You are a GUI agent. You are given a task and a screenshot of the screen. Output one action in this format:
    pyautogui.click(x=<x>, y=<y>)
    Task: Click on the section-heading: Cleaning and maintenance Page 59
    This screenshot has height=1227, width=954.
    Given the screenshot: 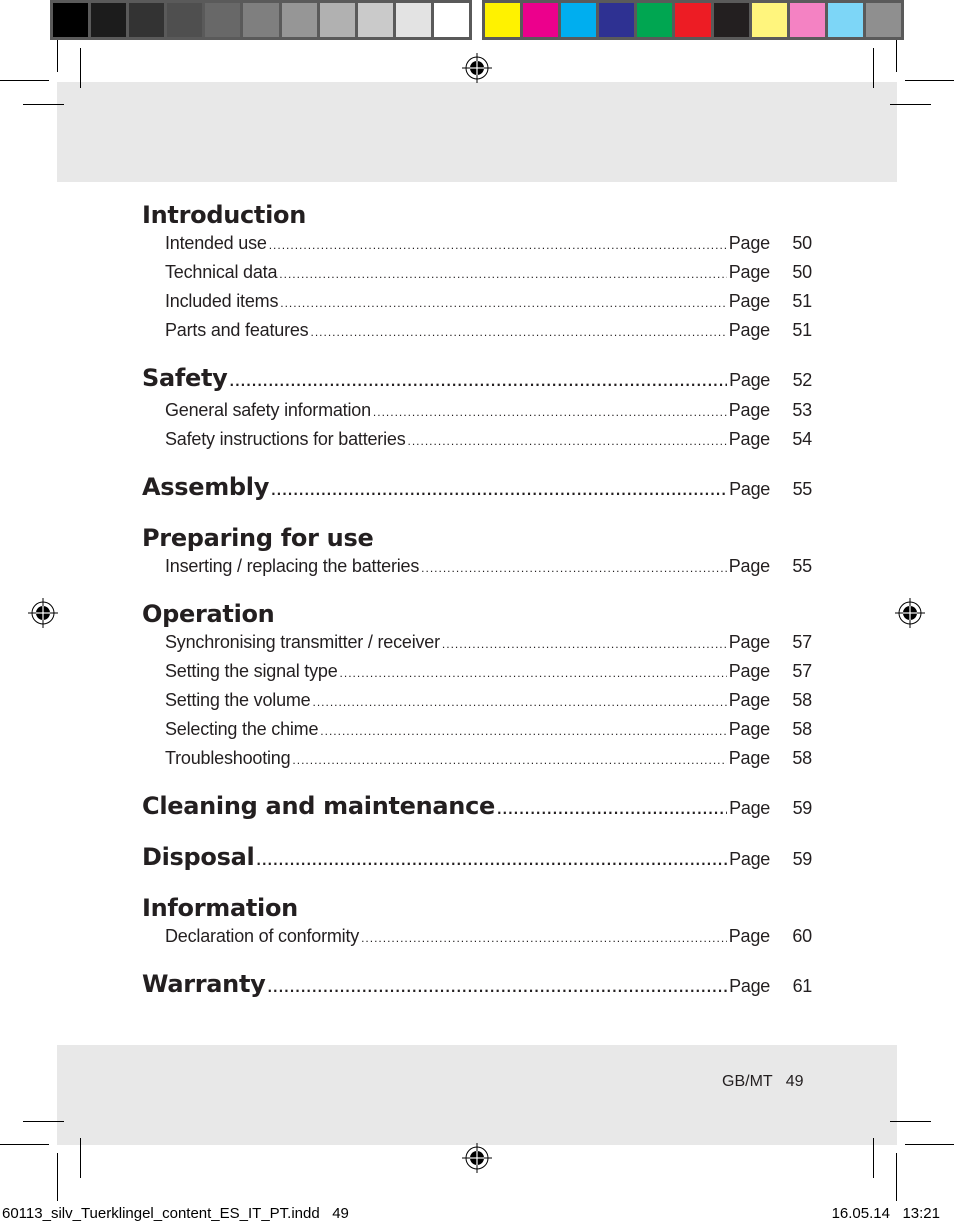 What is the action you would take?
    pyautogui.click(x=477, y=808)
    